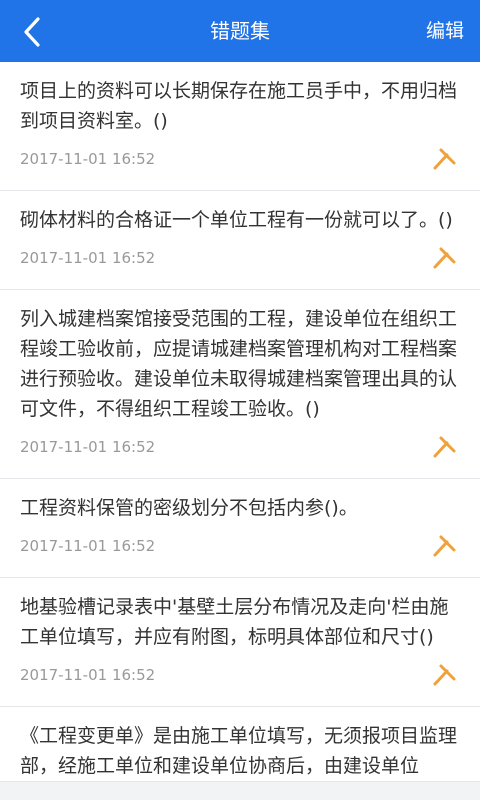  Describe the element at coordinates (239, 106) in the screenshot. I see `question-text: 项目上的资料可以长期保存在施工员手中，不用归档到项目资料室。()` at that location.